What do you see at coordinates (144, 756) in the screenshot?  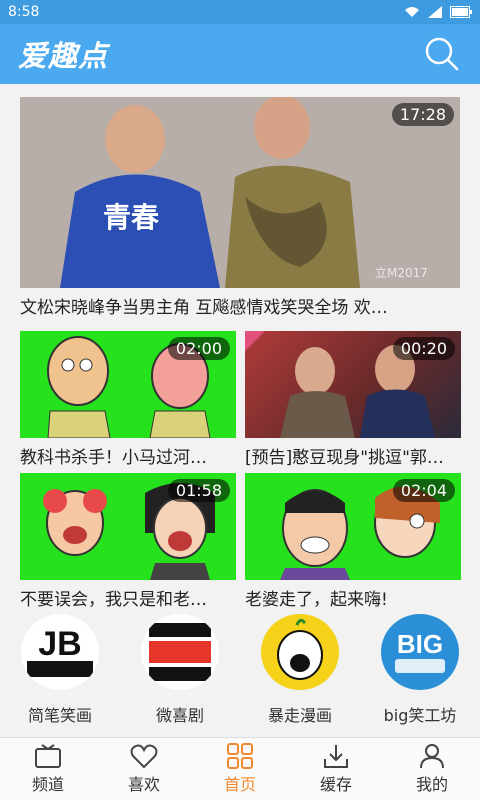 I see `heart-icon` at bounding box center [144, 756].